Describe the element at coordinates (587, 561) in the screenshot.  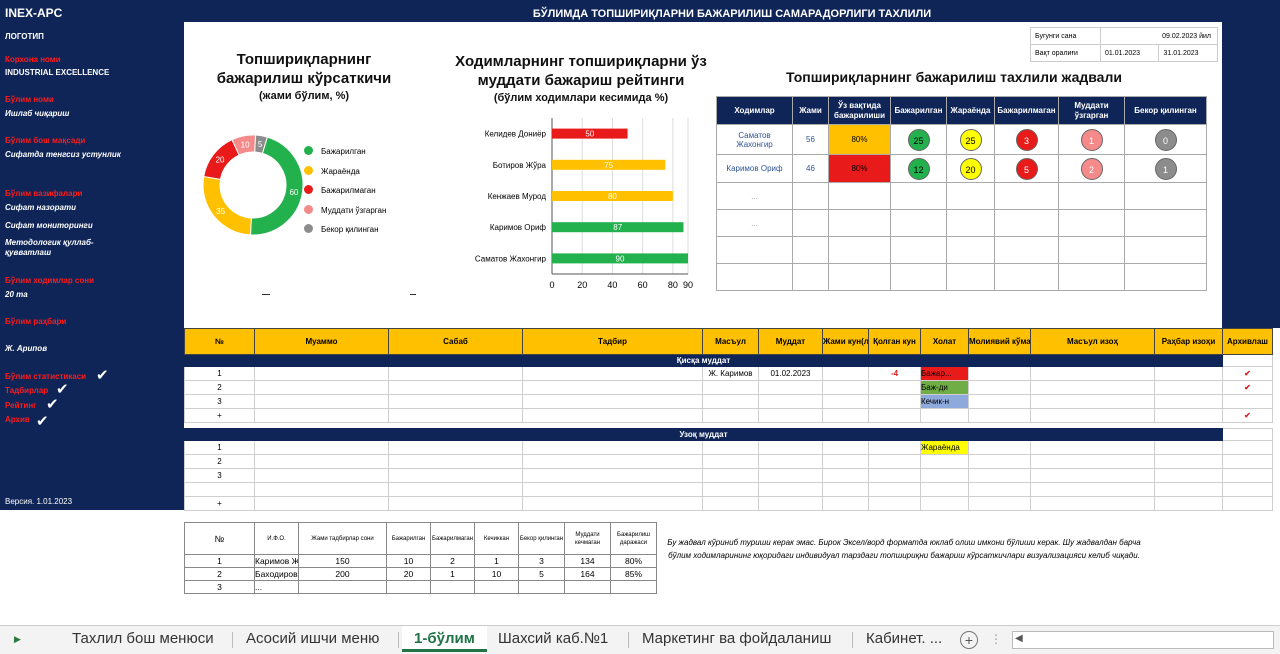
I see `cell: 134` at that location.